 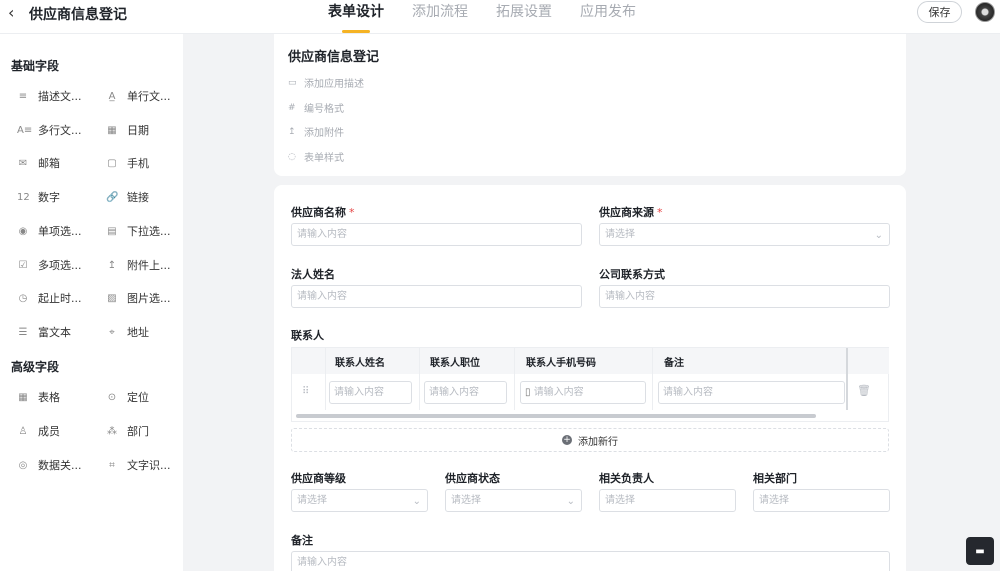 I want to click on palette-icon: ◌, so click(x=292, y=156).